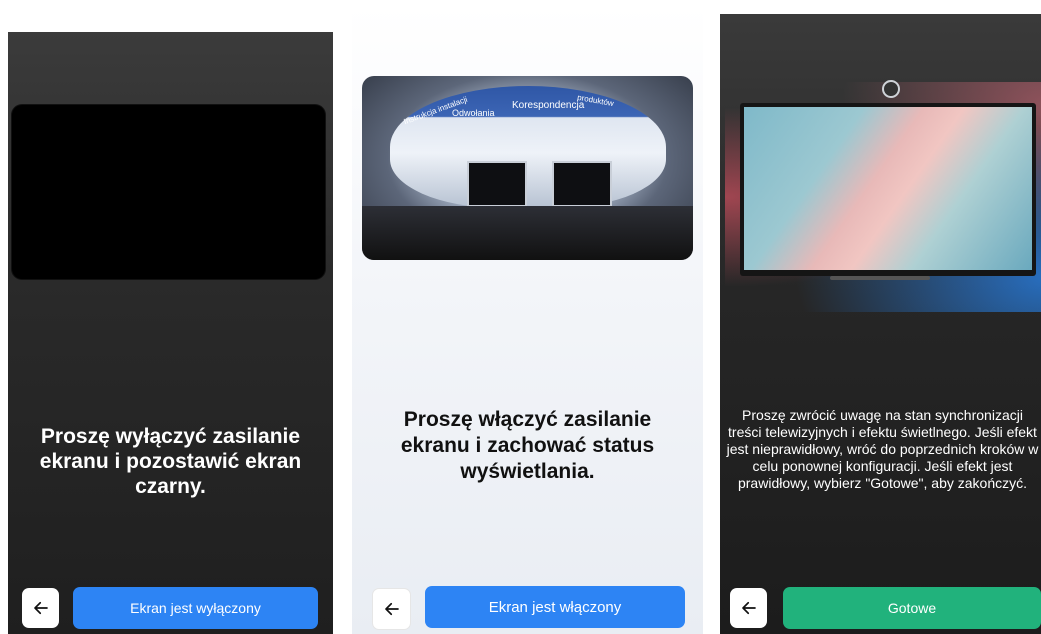  Describe the element at coordinates (555, 607) in the screenshot. I see `screen-on-confirm-button: Ekran jest włączony` at that location.